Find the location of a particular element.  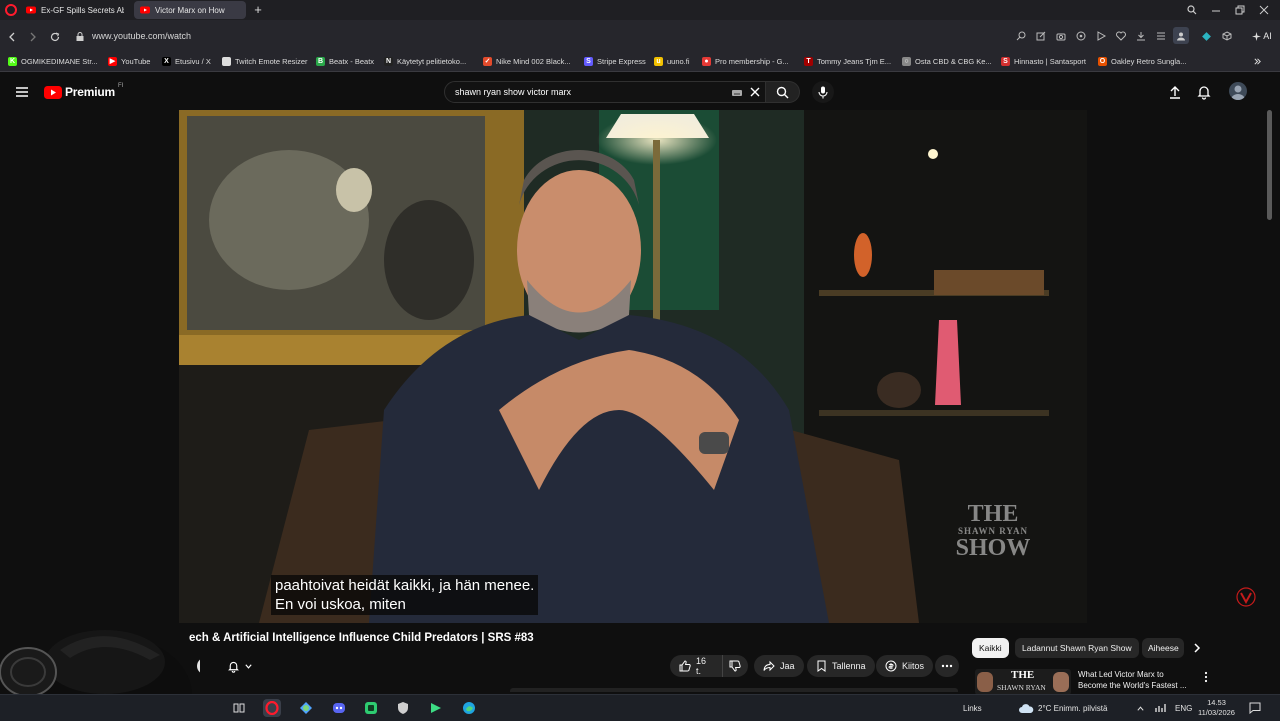

chevron-down-icon is located at coordinates (248, 666).